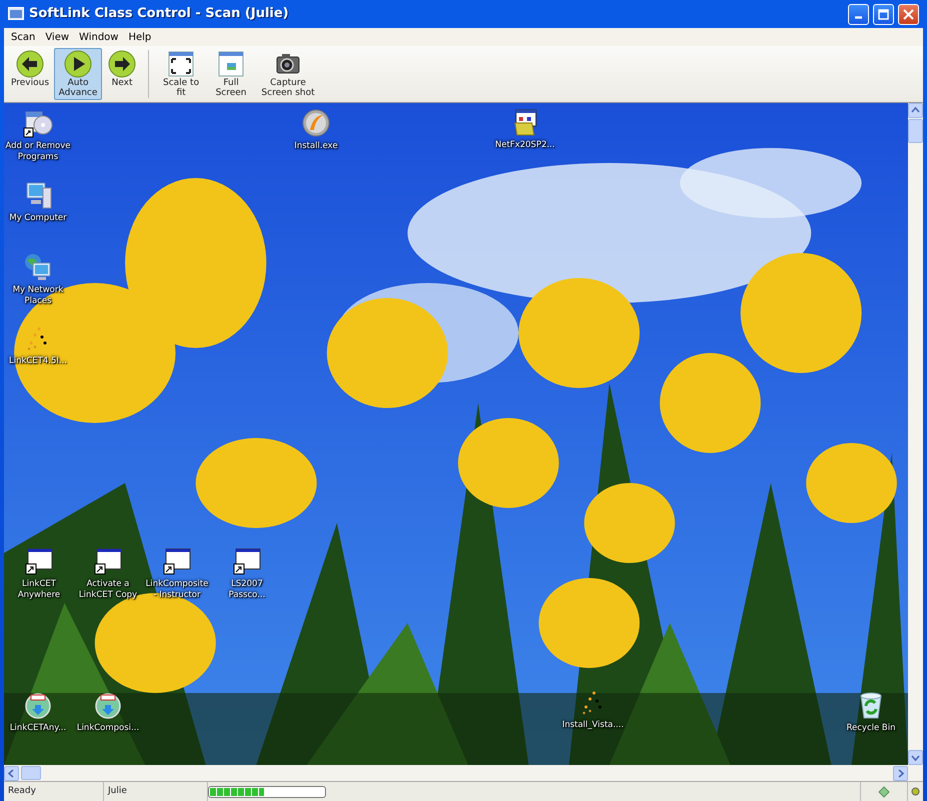 Image resolution: width=927 pixels, height=801 pixels. What do you see at coordinates (117, 791) in the screenshot?
I see `user-name: Julie` at bounding box center [117, 791].